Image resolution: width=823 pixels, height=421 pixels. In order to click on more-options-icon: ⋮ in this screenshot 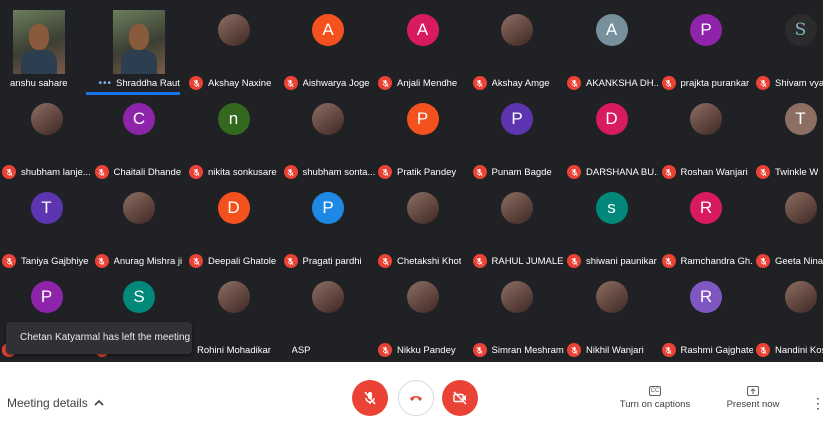, I will do `click(817, 403)`.